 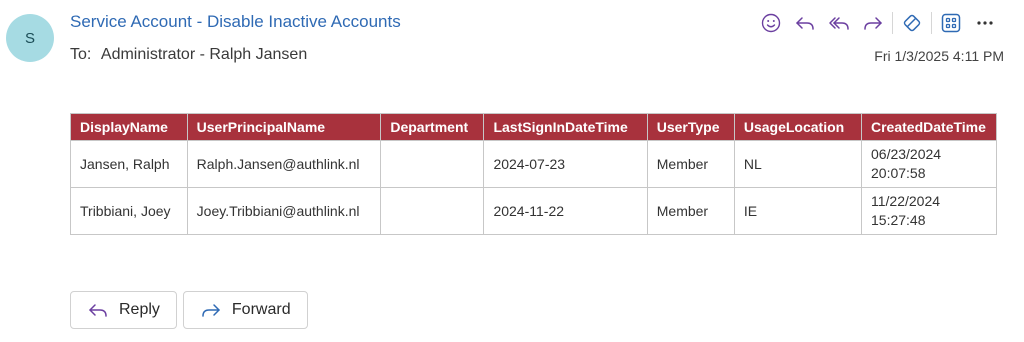 I want to click on immersive-reader-button, so click(x=912, y=23).